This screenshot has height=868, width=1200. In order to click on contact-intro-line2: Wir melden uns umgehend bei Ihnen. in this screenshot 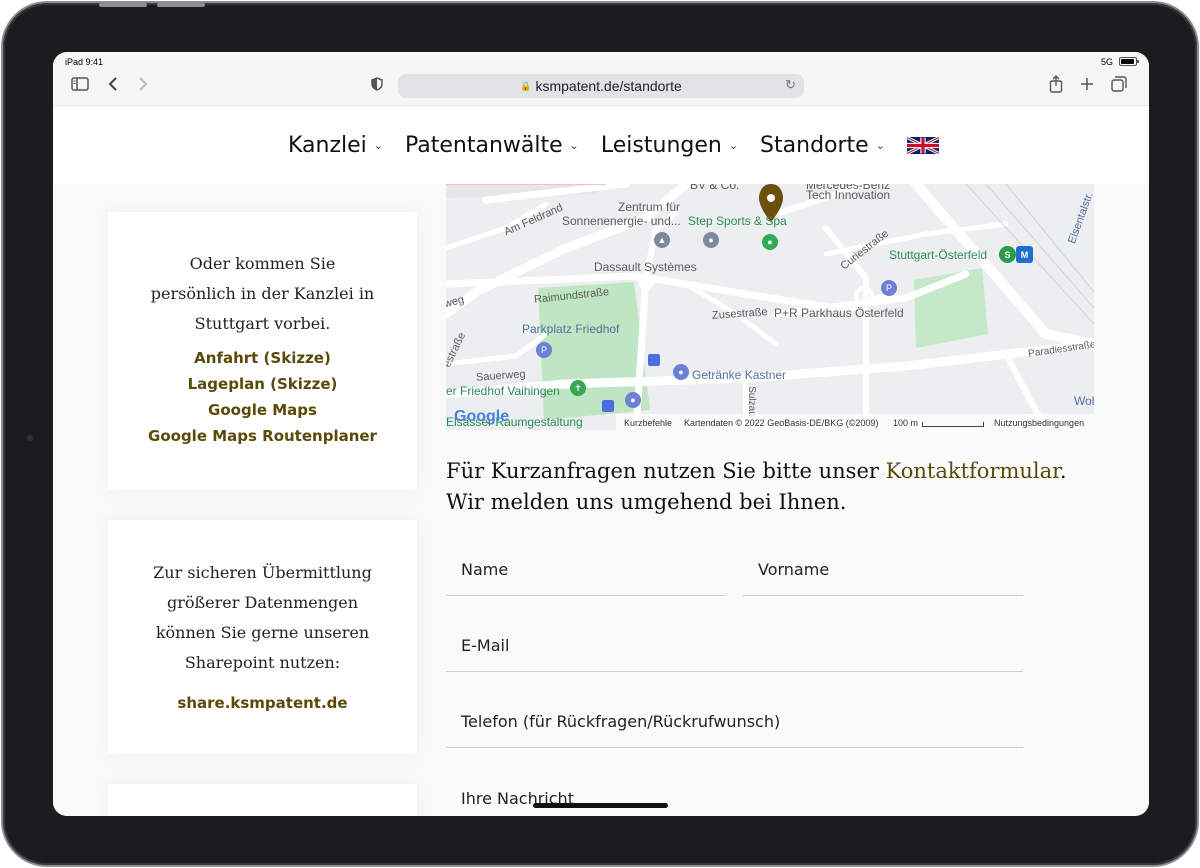, I will do `click(646, 502)`.